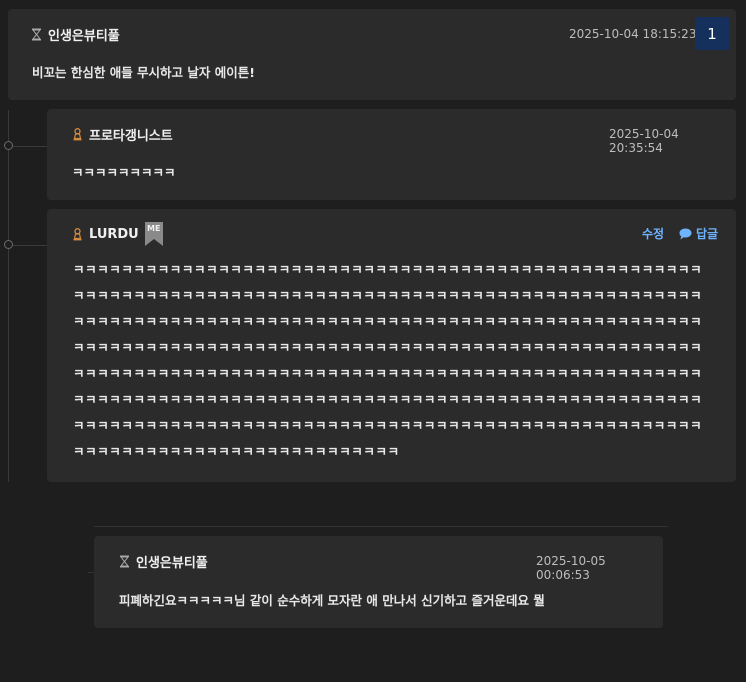 Image resolution: width=746 pixels, height=682 pixels. Describe the element at coordinates (685, 233) in the screenshot. I see `speech-bubble-icon` at that location.